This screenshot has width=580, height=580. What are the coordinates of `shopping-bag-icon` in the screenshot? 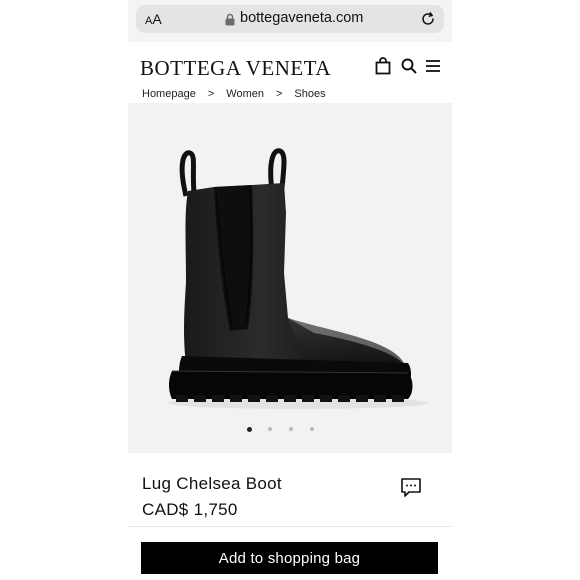 It's located at (383, 66).